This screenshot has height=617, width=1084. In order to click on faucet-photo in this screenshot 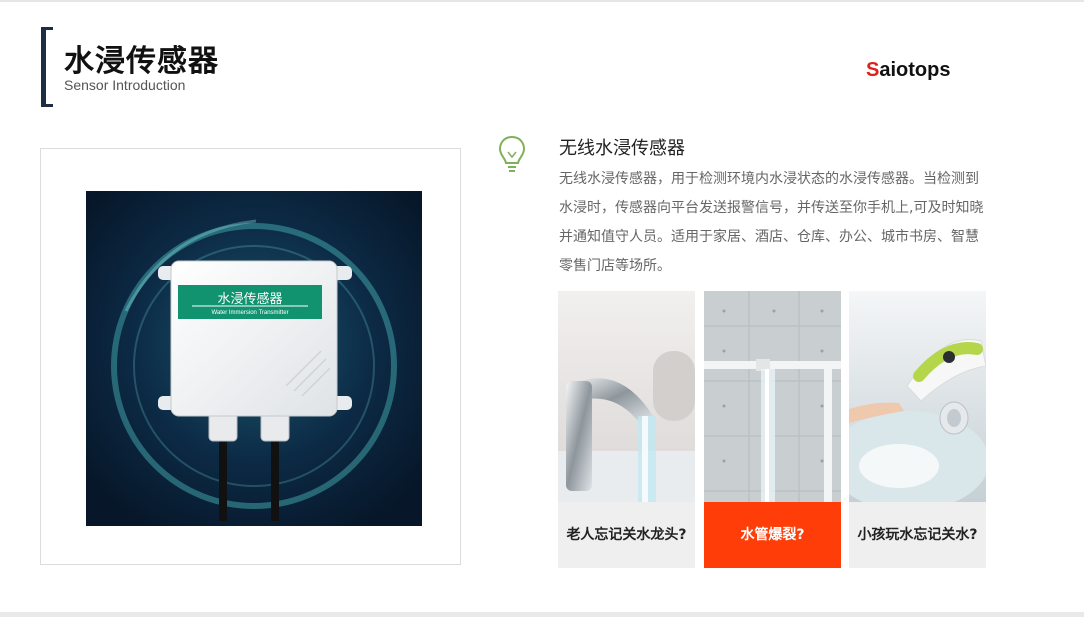, I will do `click(626, 396)`.